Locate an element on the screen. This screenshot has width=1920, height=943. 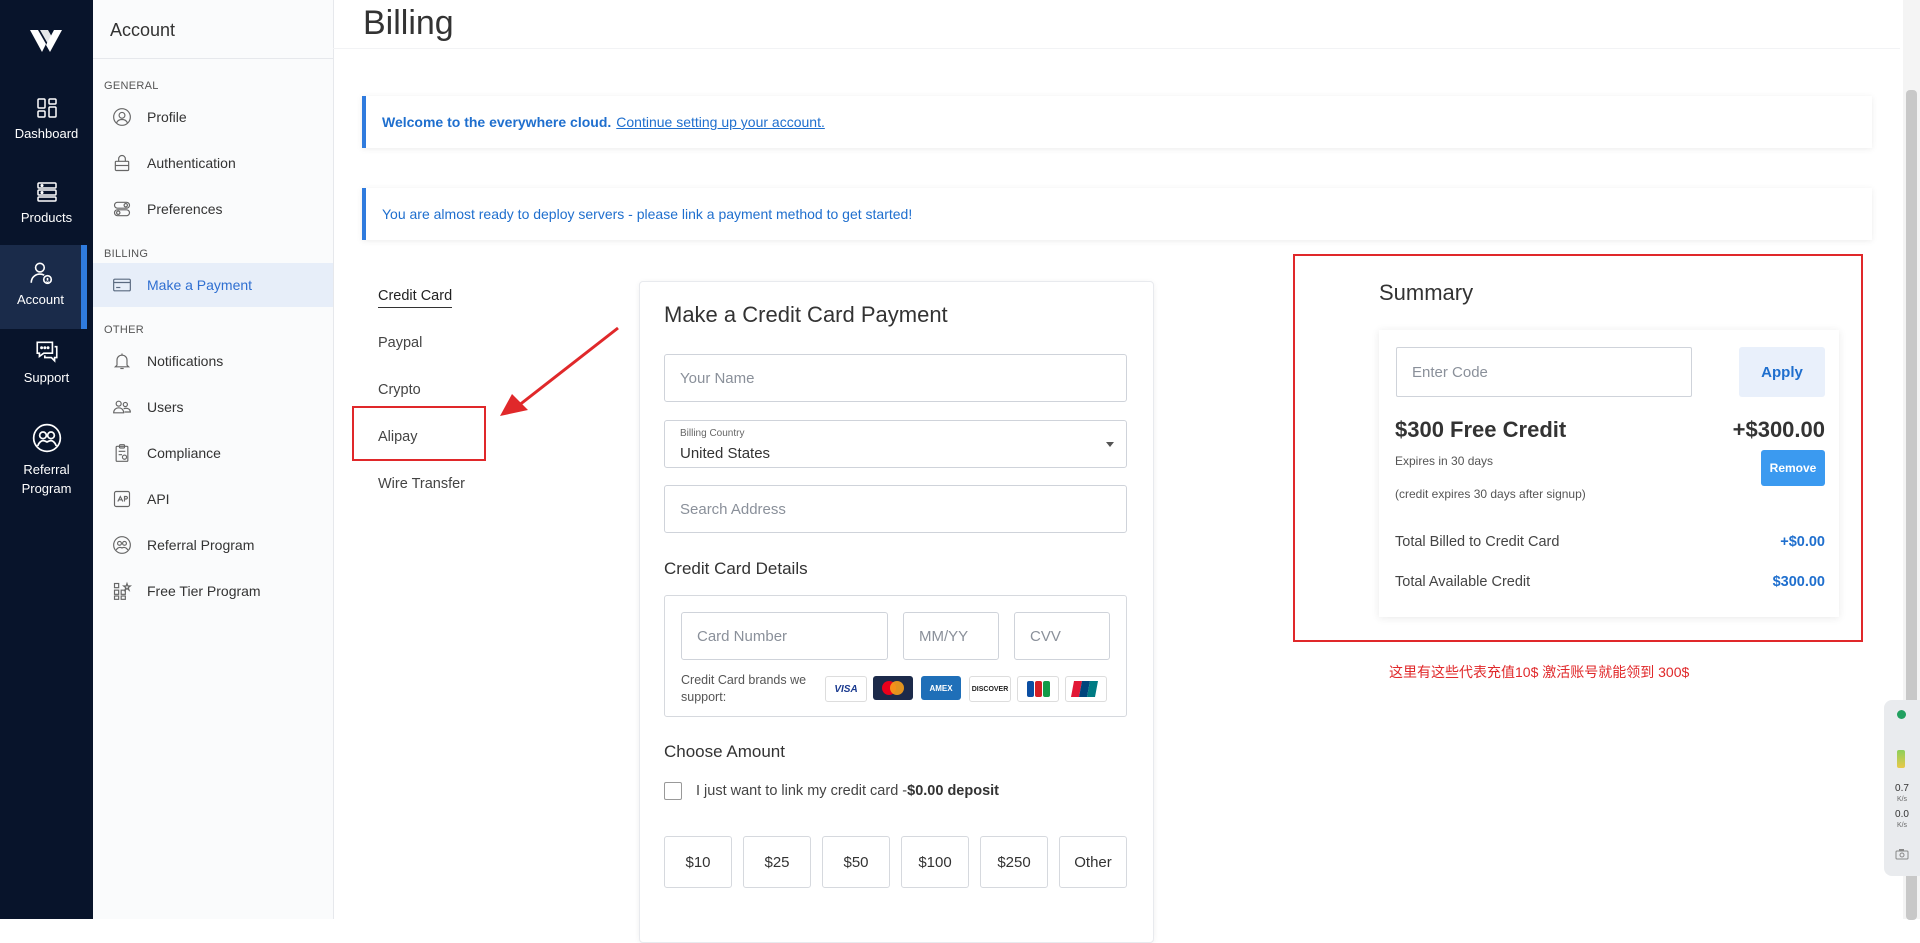
amount-50-button: $50 is located at coordinates (856, 862).